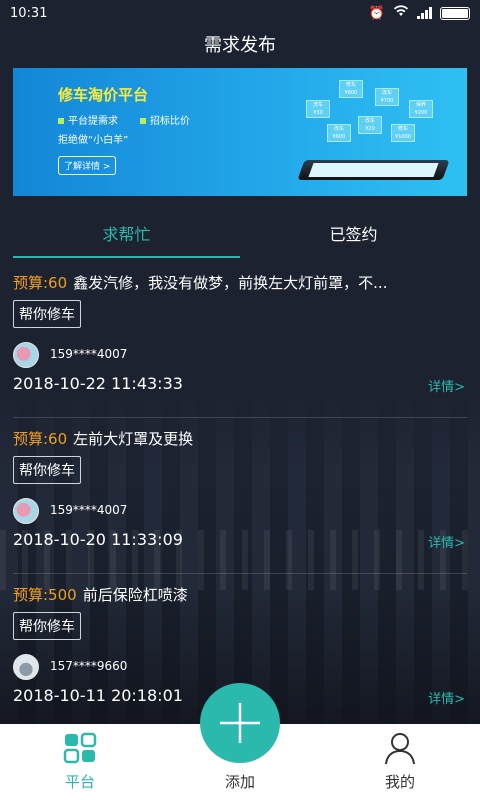 The height and width of the screenshot is (800, 480). Describe the element at coordinates (124, 119) in the screenshot. I see `banner-points: 平台提需求 招标比价` at that location.